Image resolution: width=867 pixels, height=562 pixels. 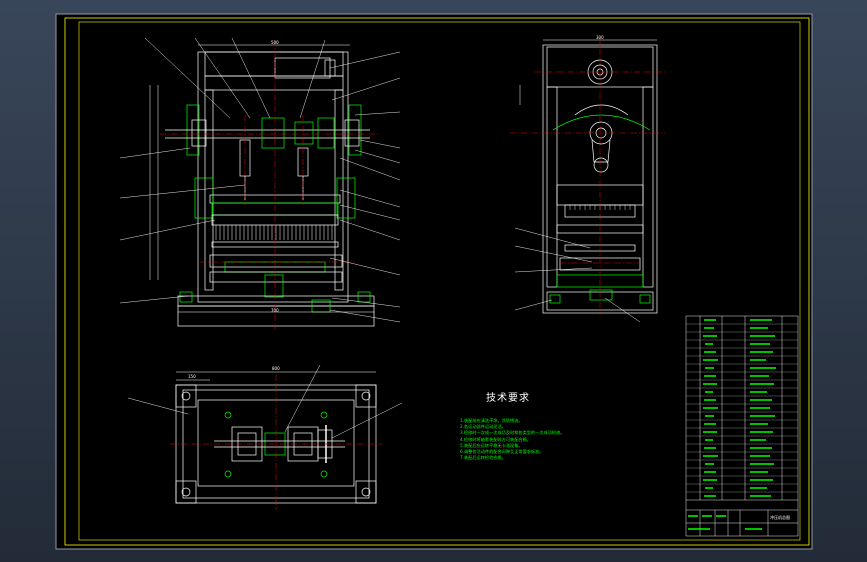 What do you see at coordinates (192, 376) in the screenshot?
I see `dim-plan-inner: 150` at bounding box center [192, 376].